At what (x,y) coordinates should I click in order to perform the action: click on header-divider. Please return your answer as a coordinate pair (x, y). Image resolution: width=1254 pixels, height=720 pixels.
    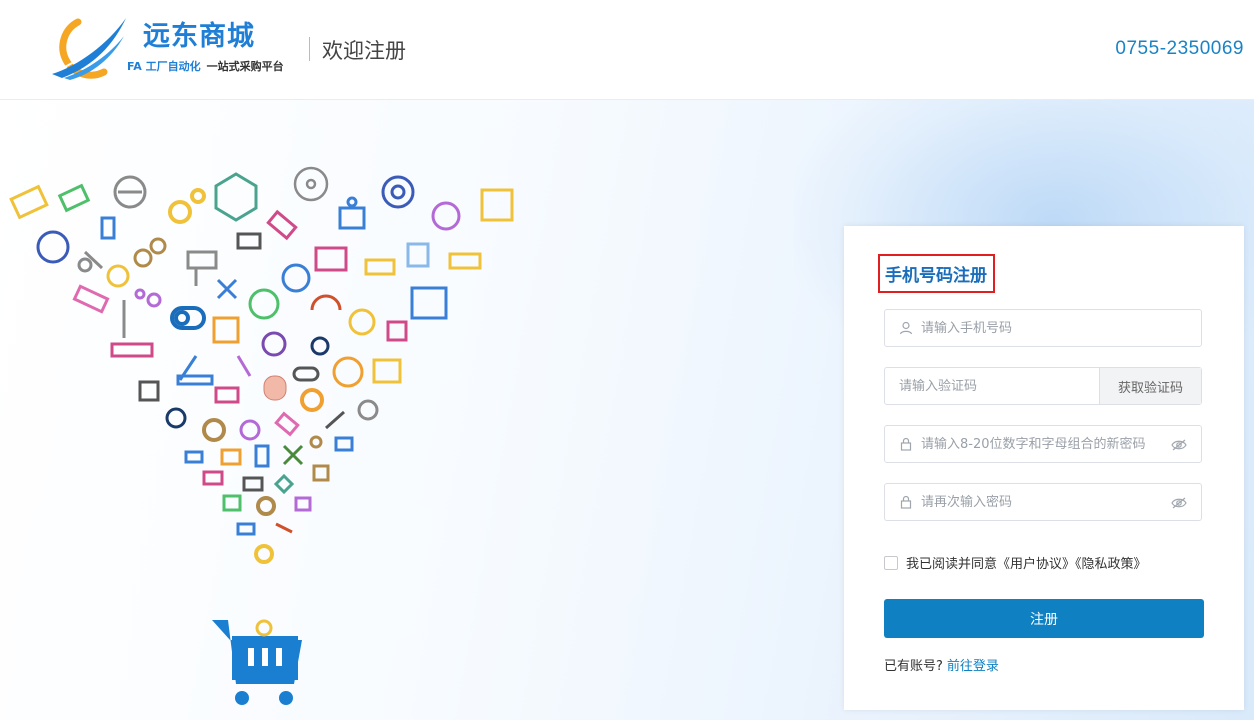
    Looking at the image, I should click on (309, 49).